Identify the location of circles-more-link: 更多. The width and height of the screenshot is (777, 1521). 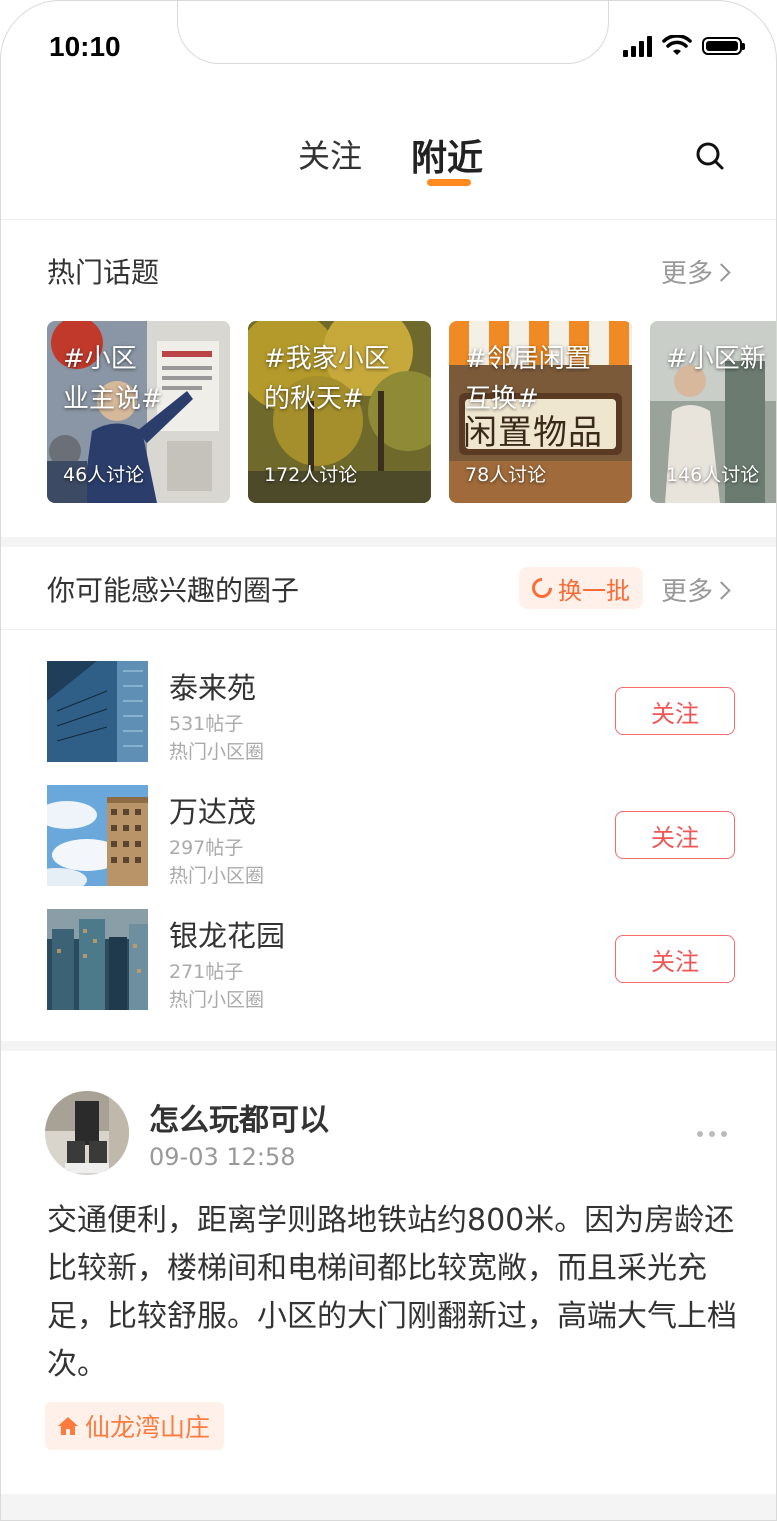
(696, 589).